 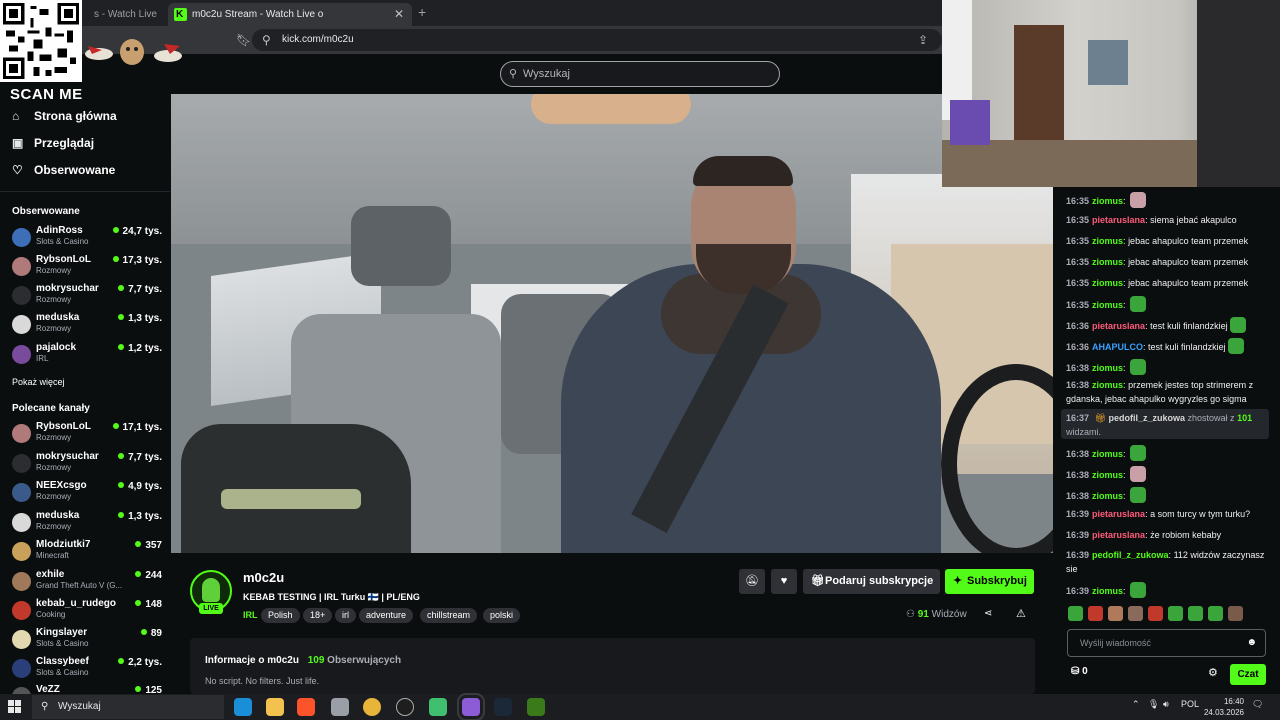 What do you see at coordinates (752, 581) in the screenshot?
I see `notifications-button: 🔕︎` at bounding box center [752, 581].